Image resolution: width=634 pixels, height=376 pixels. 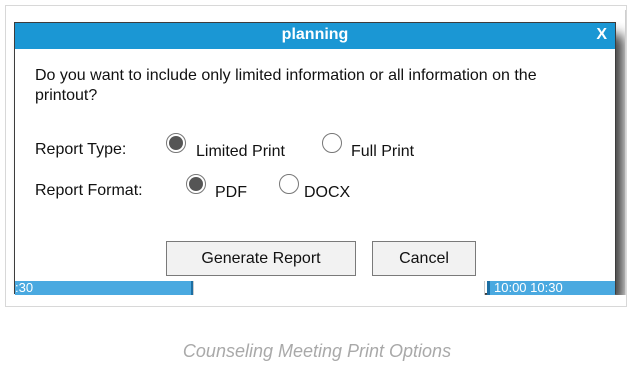 I want to click on report-format-row: Report Format: PDF DOCX, so click(x=192, y=187).